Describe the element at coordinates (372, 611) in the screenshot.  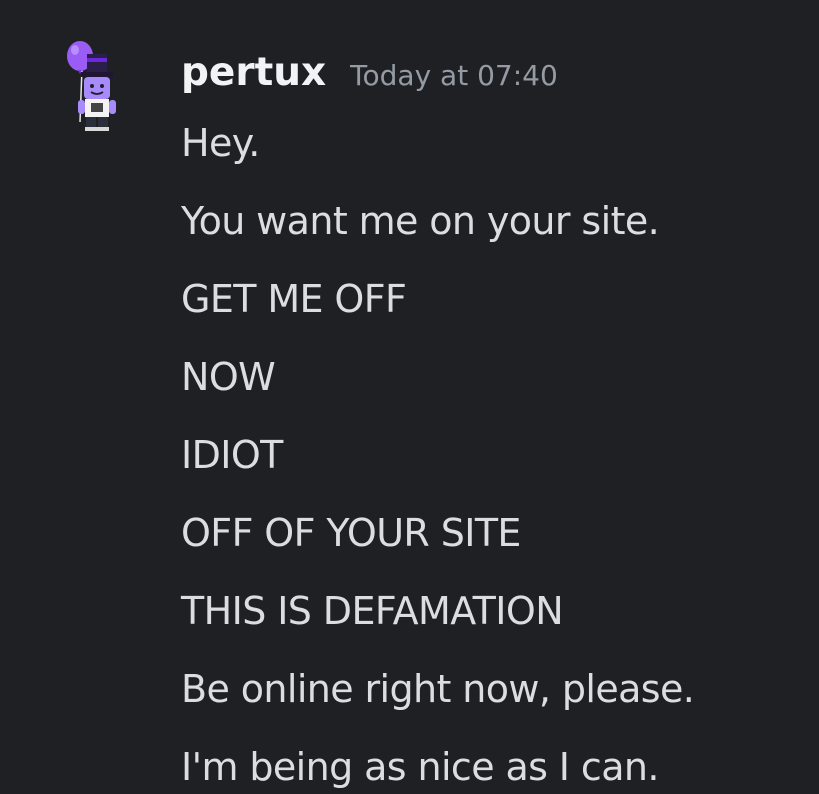
I see `message-line: THIS IS DEFAMATION` at that location.